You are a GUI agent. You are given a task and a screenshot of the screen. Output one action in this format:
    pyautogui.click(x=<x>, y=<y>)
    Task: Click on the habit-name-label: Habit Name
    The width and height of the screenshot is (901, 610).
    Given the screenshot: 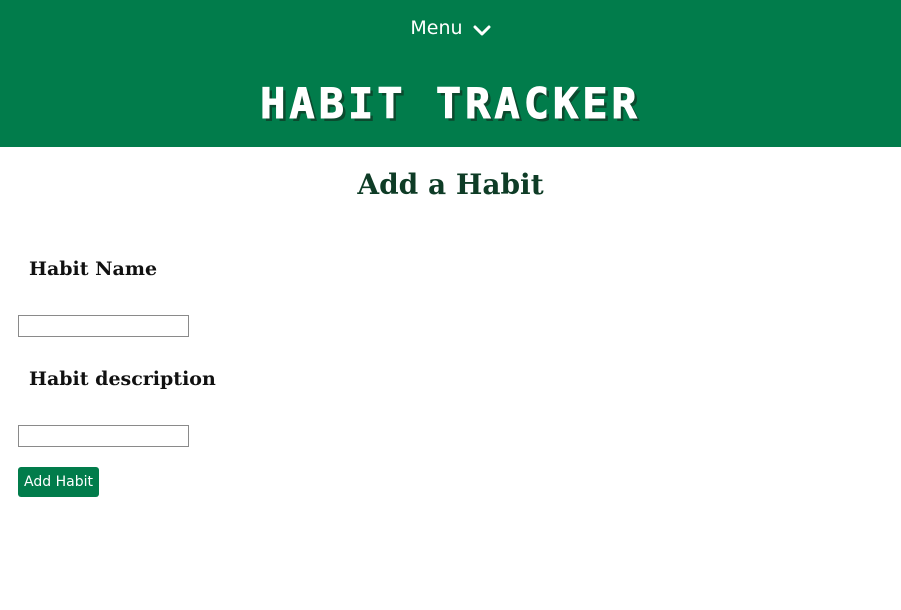 What is the action you would take?
    pyautogui.click(x=93, y=269)
    